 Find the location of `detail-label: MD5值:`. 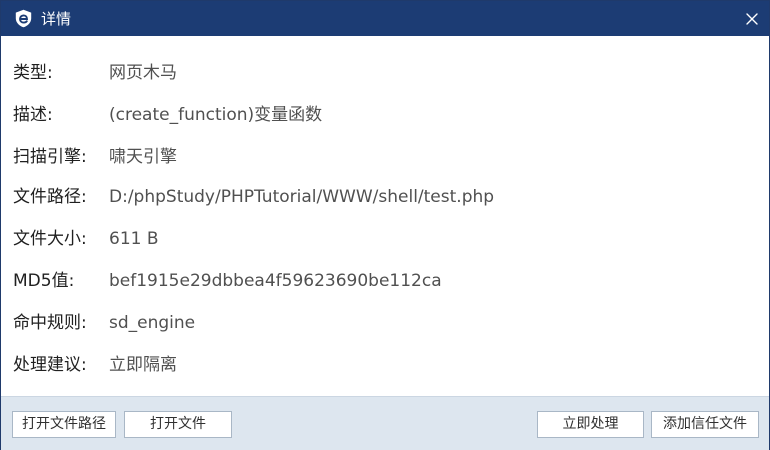

detail-label: MD5值: is located at coordinates (44, 281).